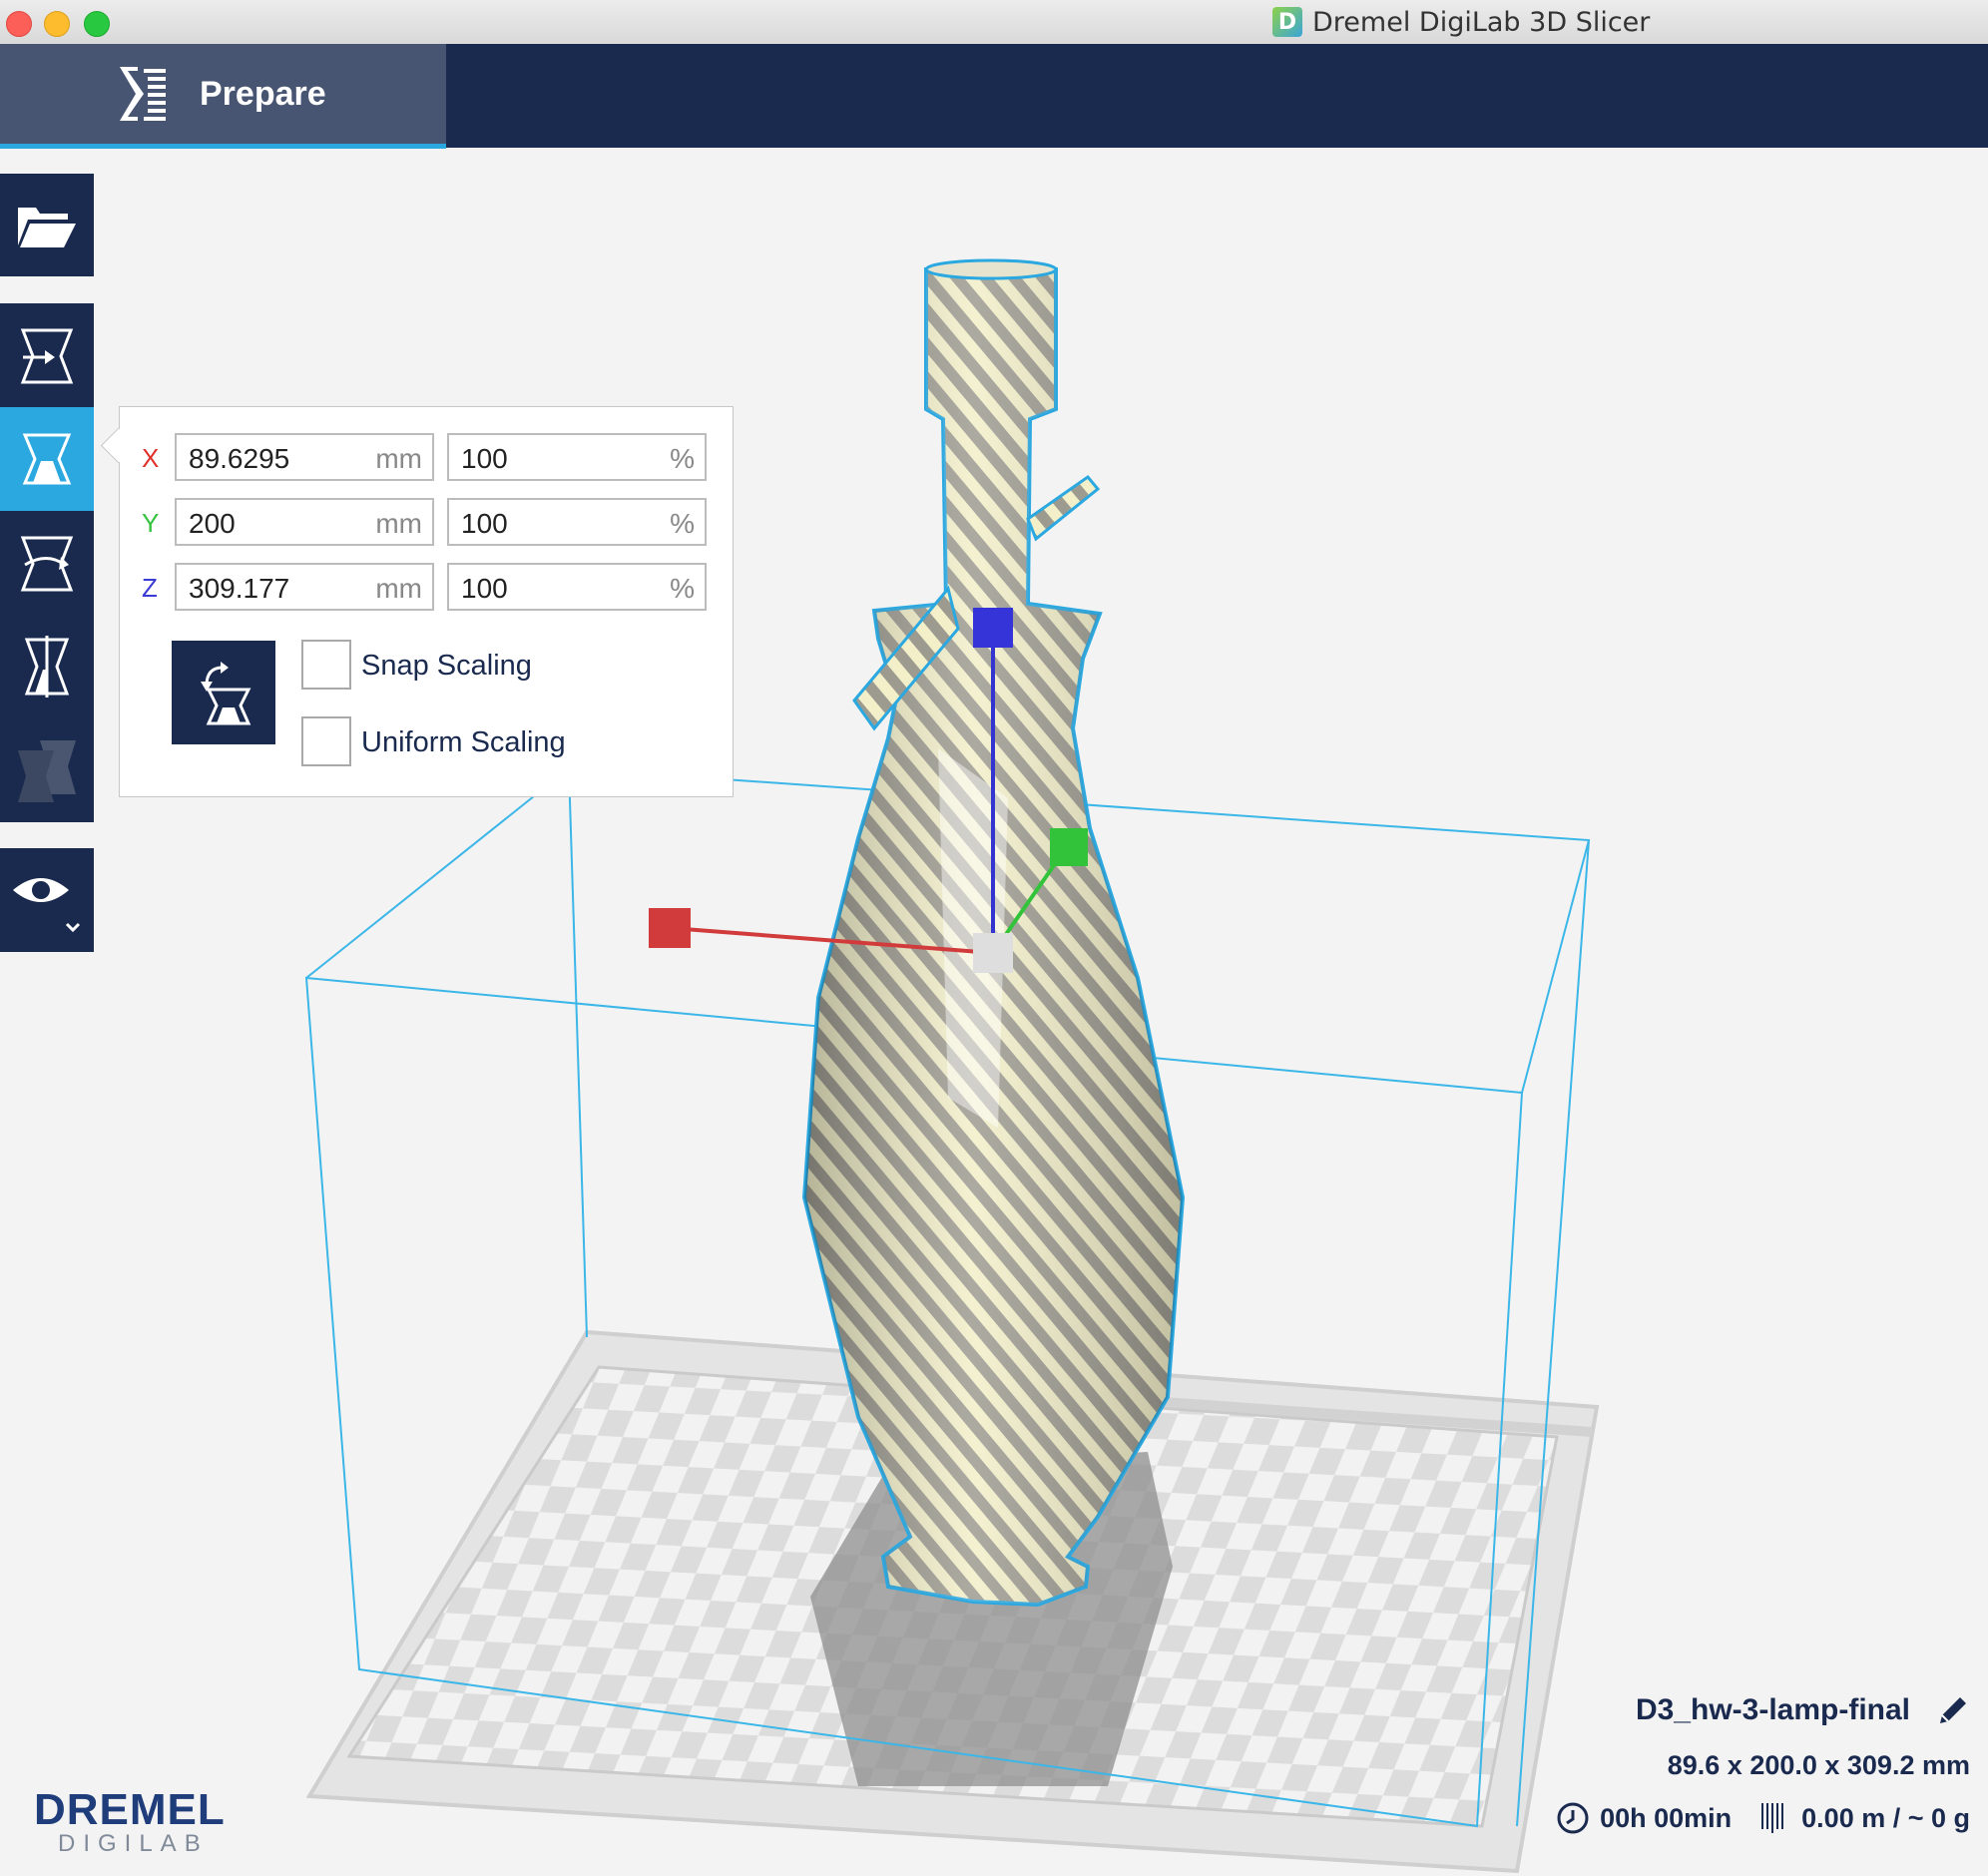 This screenshot has height=1876, width=1988. I want to click on window-maximize-button, so click(97, 24).